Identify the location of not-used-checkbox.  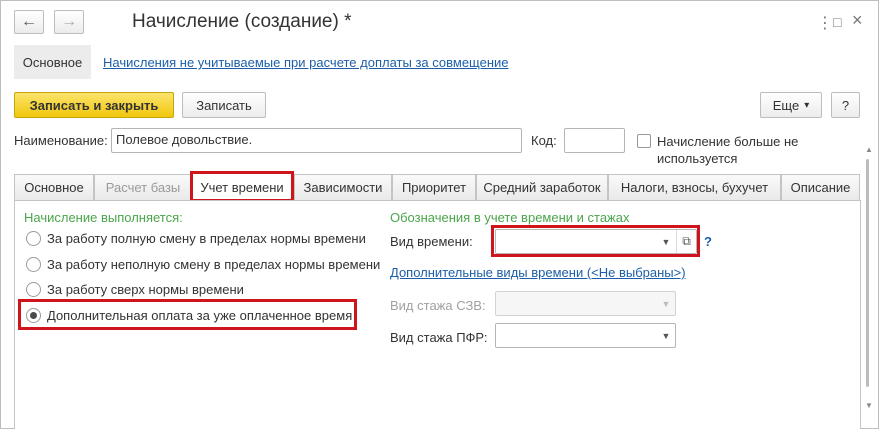
(644, 141).